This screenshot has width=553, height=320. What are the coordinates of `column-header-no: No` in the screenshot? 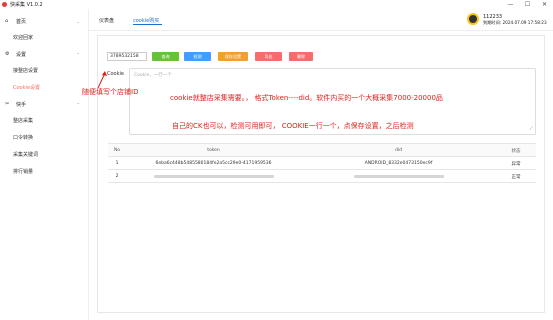 It's located at (117, 150).